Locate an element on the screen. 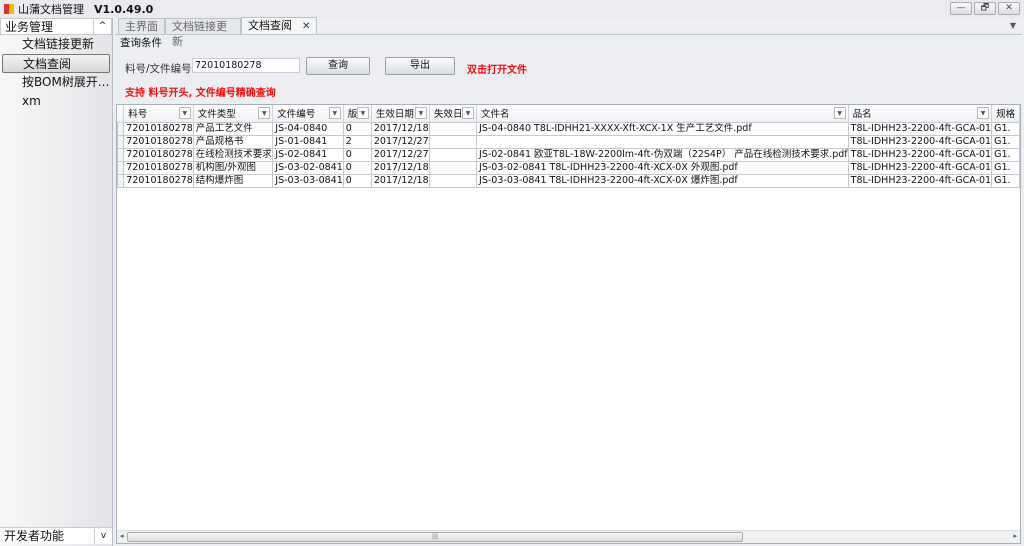 This screenshot has height=546, width=1024. column-header: 料号 ▼ is located at coordinates (158, 113).